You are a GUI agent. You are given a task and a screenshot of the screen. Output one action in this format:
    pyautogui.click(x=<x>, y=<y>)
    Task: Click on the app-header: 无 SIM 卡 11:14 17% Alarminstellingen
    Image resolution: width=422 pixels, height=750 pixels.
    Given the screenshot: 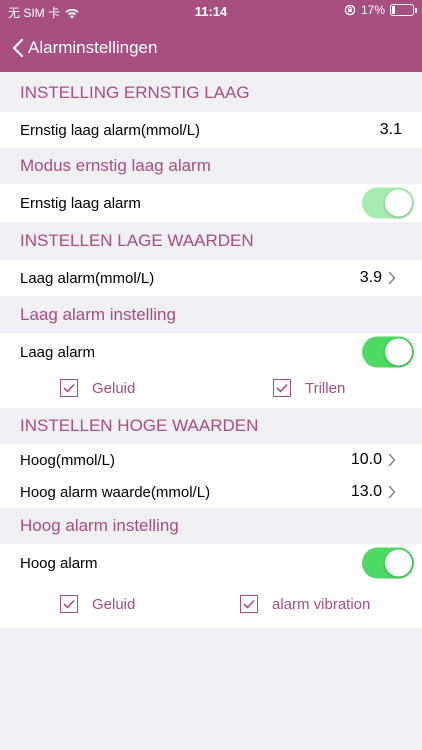 What is the action you would take?
    pyautogui.click(x=211, y=36)
    